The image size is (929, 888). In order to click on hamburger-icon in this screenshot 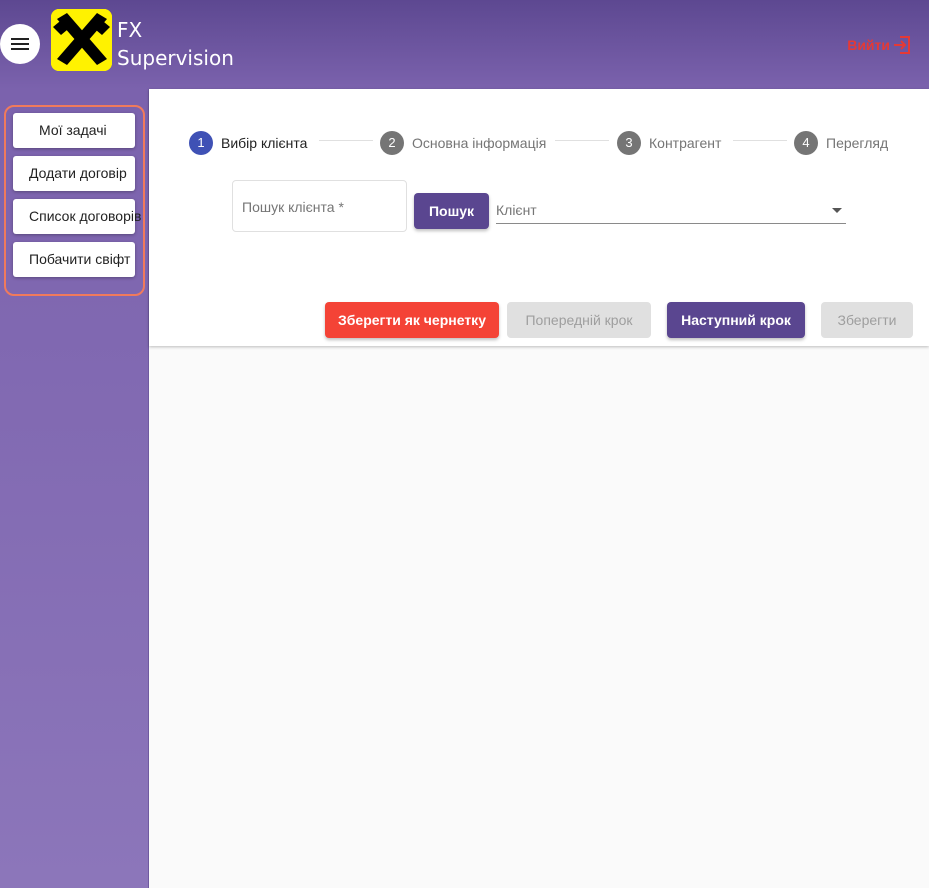, I will do `click(20, 44)`.